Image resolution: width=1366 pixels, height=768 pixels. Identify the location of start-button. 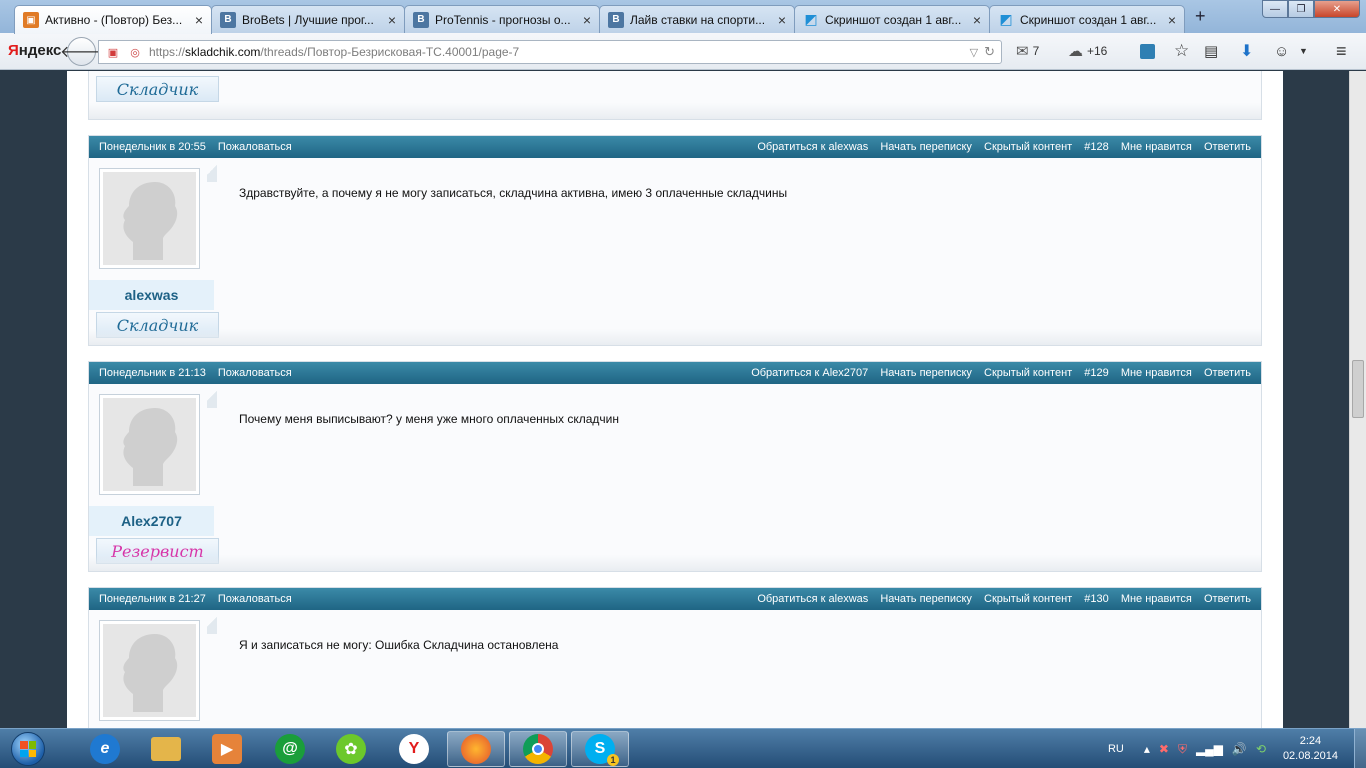
(28, 749).